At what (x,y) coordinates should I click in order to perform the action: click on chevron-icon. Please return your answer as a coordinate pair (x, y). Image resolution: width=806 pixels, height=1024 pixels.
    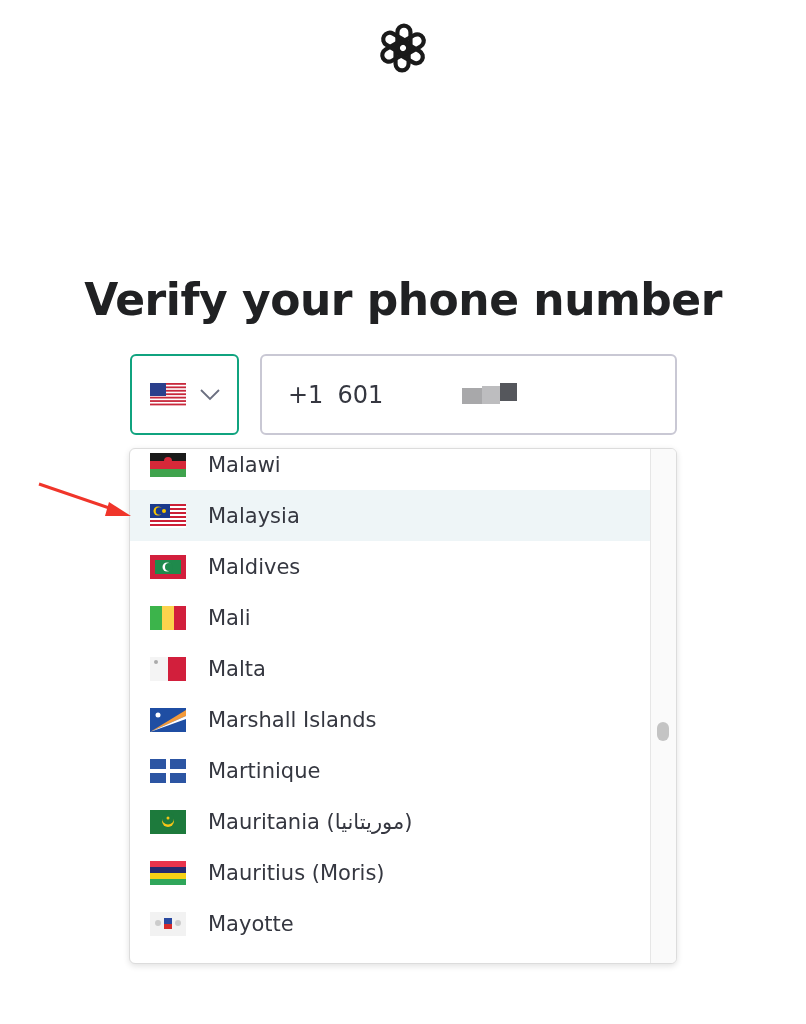
    Looking at the image, I should click on (209, 394).